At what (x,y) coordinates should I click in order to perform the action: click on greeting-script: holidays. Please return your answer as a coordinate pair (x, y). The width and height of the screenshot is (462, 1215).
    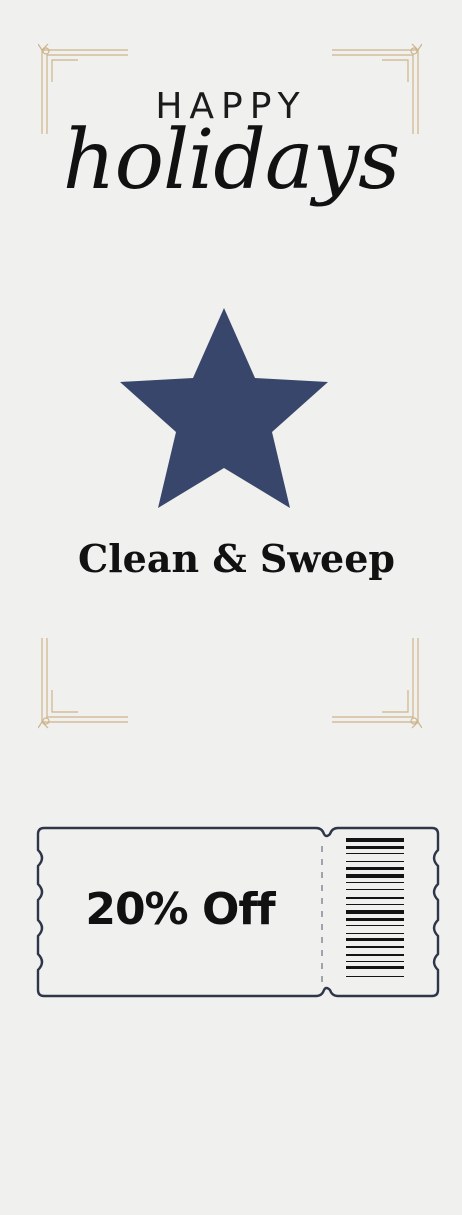
    Looking at the image, I should click on (231, 160).